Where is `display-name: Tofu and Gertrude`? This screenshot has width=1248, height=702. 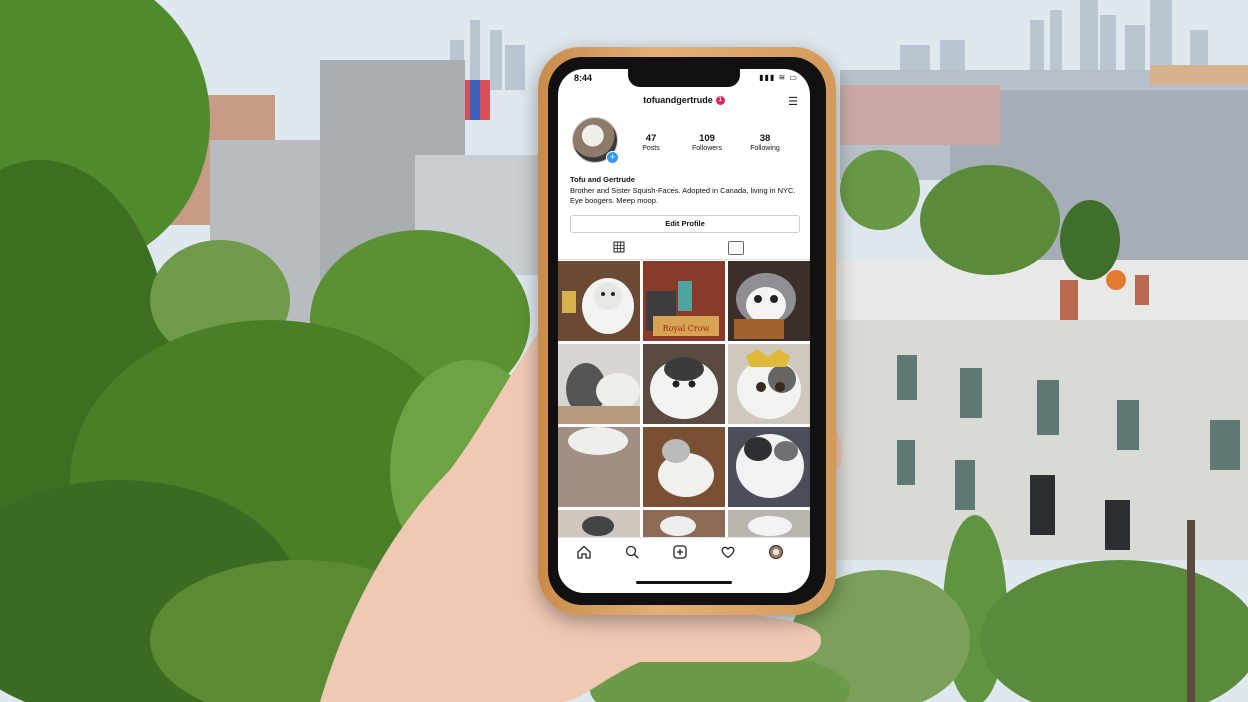 display-name: Tofu and Gertrude is located at coordinates (602, 179).